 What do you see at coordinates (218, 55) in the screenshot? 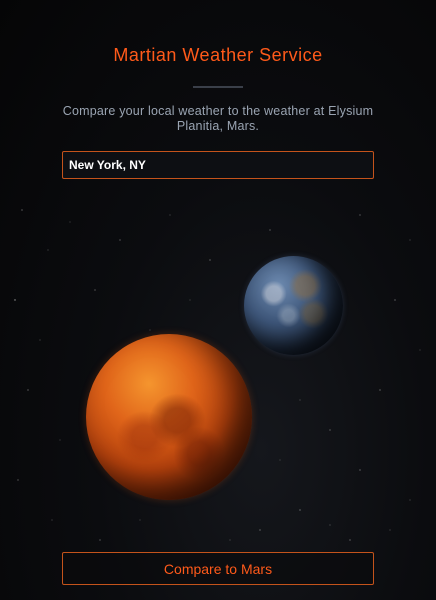
I see `page-title: Martian Weather Service` at bounding box center [218, 55].